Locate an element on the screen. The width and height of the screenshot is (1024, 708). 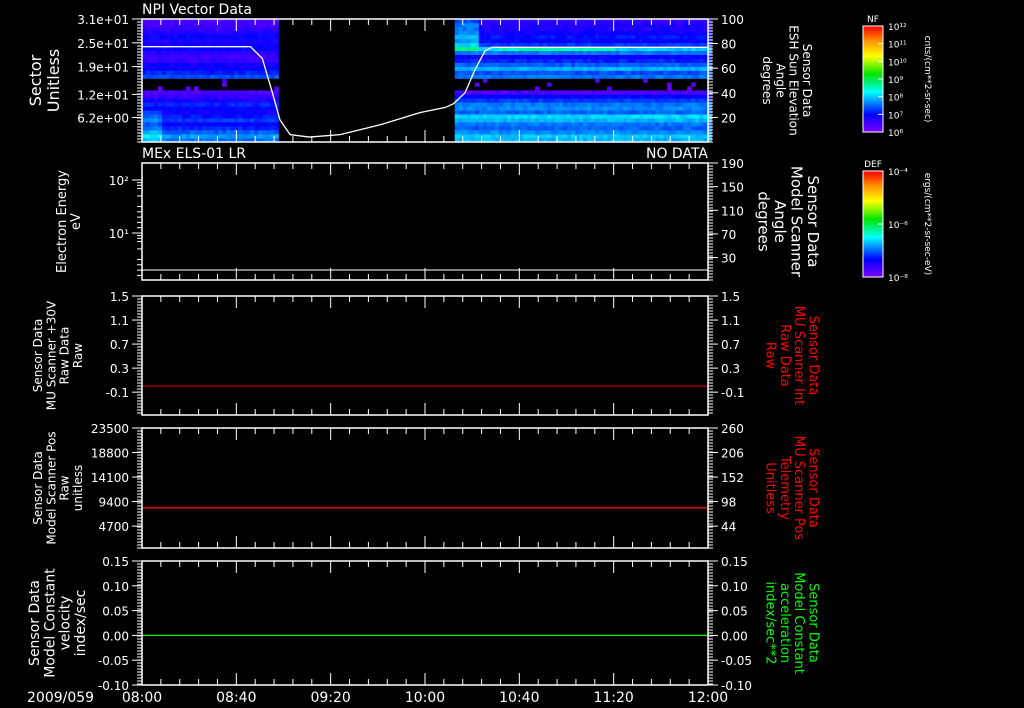
axis-label-line: Sensor Data is located at coordinates (812, 356).